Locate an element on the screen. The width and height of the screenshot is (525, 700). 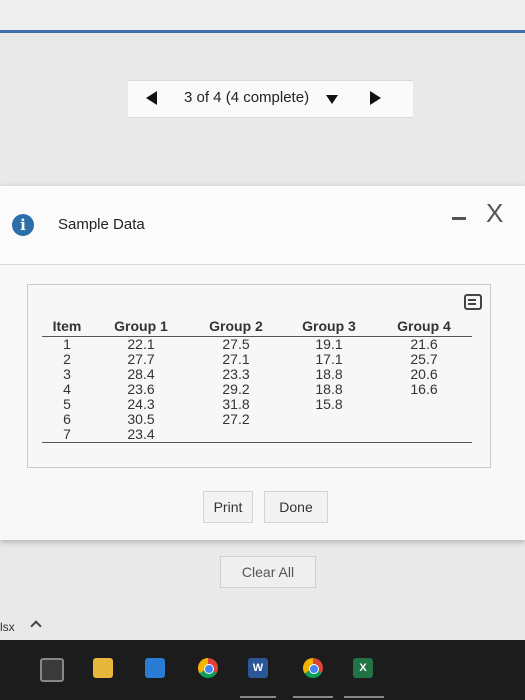
table-header-row: Item Group 1 Group 2 Group 3 Group 4 is located at coordinates (257, 327).